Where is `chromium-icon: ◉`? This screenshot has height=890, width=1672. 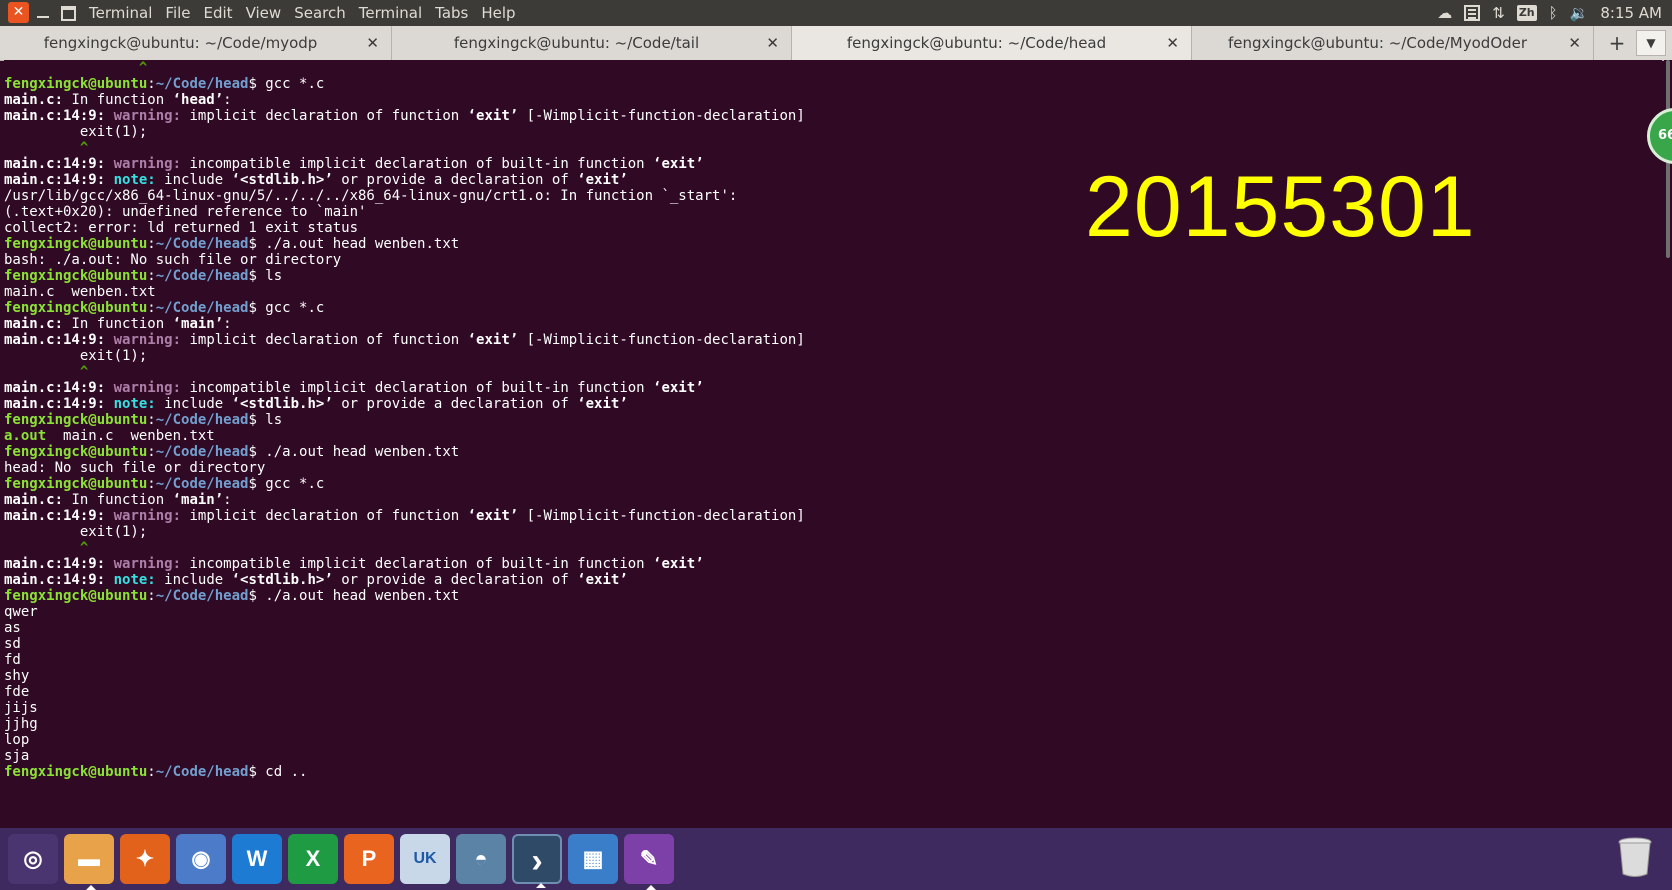
chromium-icon: ◉ is located at coordinates (201, 859).